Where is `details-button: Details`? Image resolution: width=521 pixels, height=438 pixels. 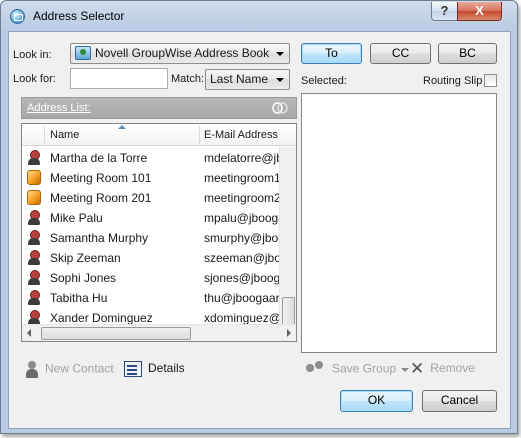 details-button: Details is located at coordinates (154, 369).